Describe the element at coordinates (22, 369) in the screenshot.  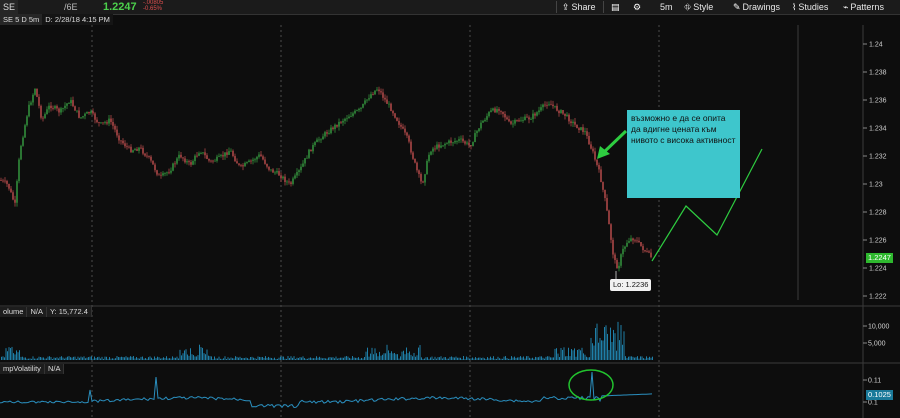
I see `volatility-title: mpVolatility` at that location.